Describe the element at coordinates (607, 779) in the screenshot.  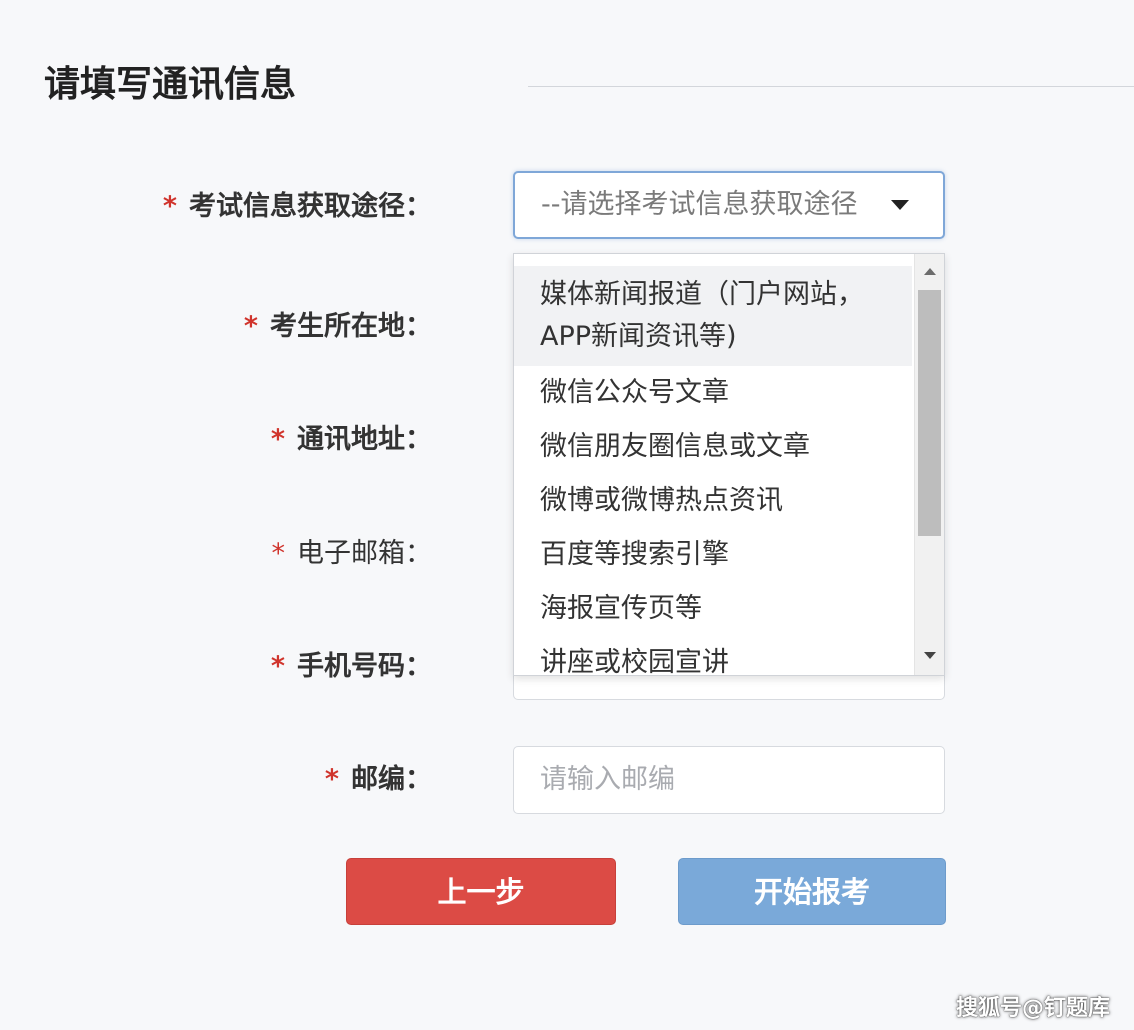
I see `postcode-placeholder: 请输入邮编` at that location.